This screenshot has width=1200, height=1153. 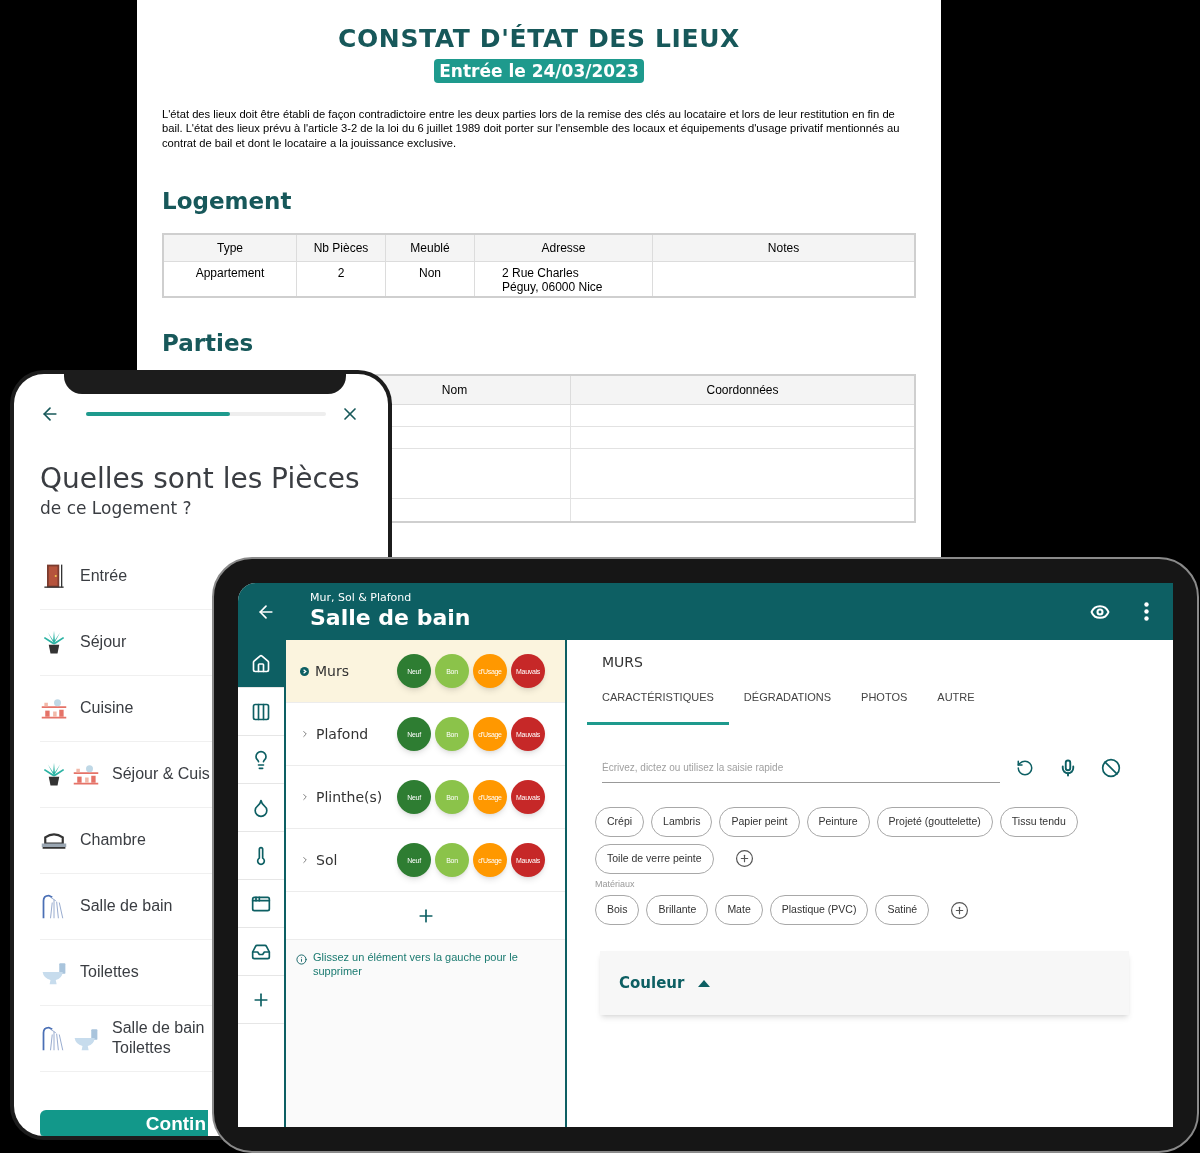 What do you see at coordinates (261, 664) in the screenshot?
I see `home-icon` at bounding box center [261, 664].